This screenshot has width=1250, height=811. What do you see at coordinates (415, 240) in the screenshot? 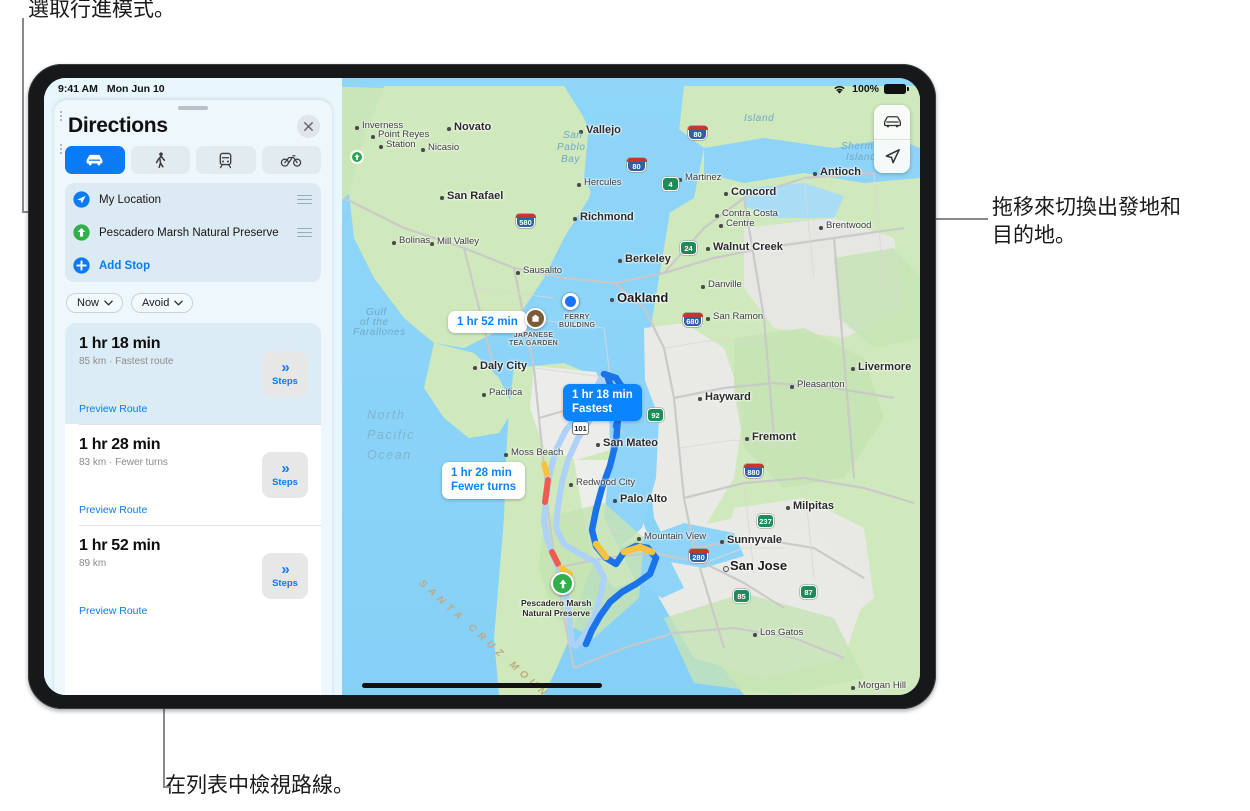
I see `map-label: Bolinas` at bounding box center [415, 240].